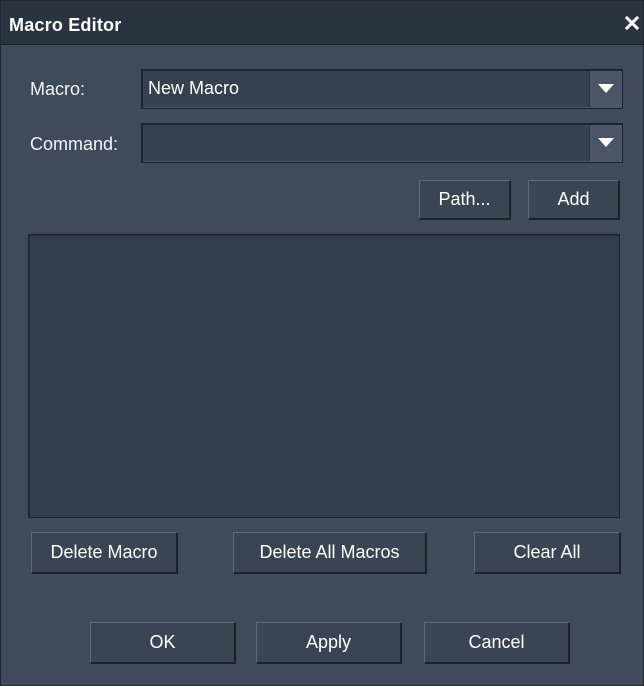  I want to click on macro-label: Macro:, so click(58, 89).